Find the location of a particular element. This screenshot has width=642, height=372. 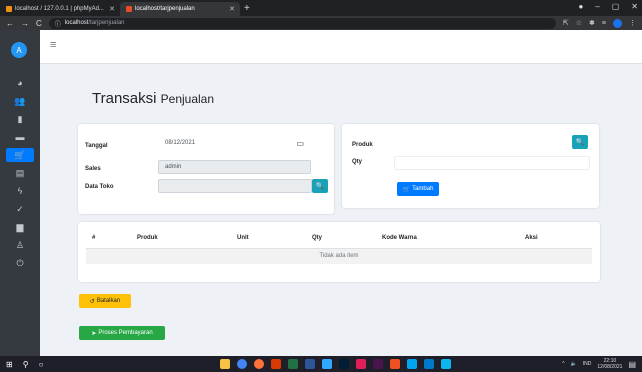

office-icon is located at coordinates (276, 364).